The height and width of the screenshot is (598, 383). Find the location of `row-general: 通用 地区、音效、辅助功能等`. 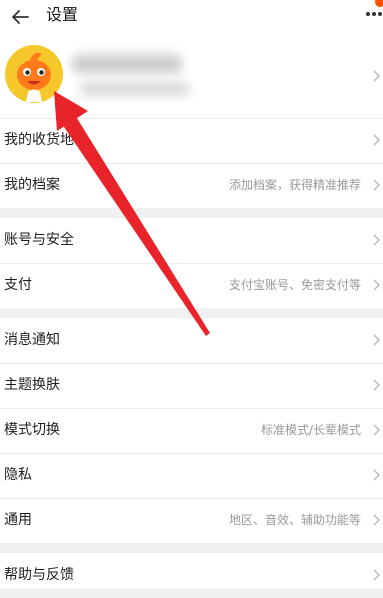

row-general: 通用 地区、音效、辅助功能等 is located at coordinates (191, 520).